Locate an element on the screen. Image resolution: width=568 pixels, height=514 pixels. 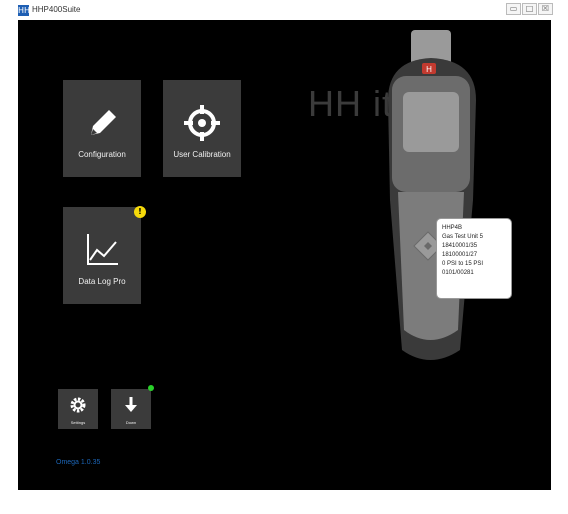
crosshair-icon is located at coordinates (202, 122).